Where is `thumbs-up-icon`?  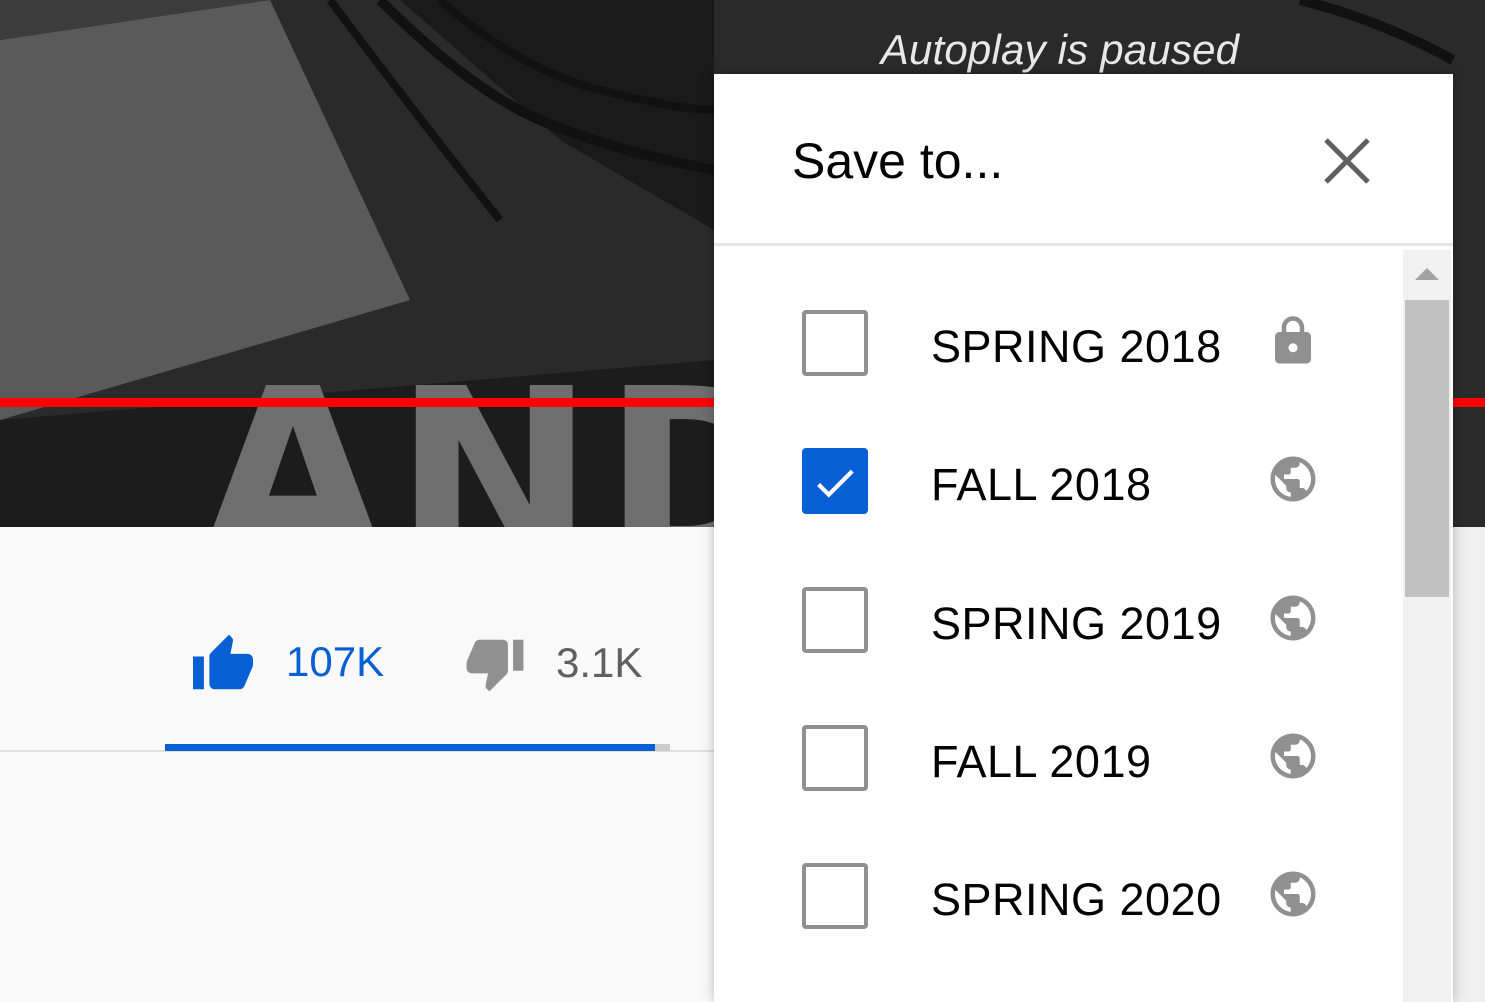 thumbs-up-icon is located at coordinates (223, 662).